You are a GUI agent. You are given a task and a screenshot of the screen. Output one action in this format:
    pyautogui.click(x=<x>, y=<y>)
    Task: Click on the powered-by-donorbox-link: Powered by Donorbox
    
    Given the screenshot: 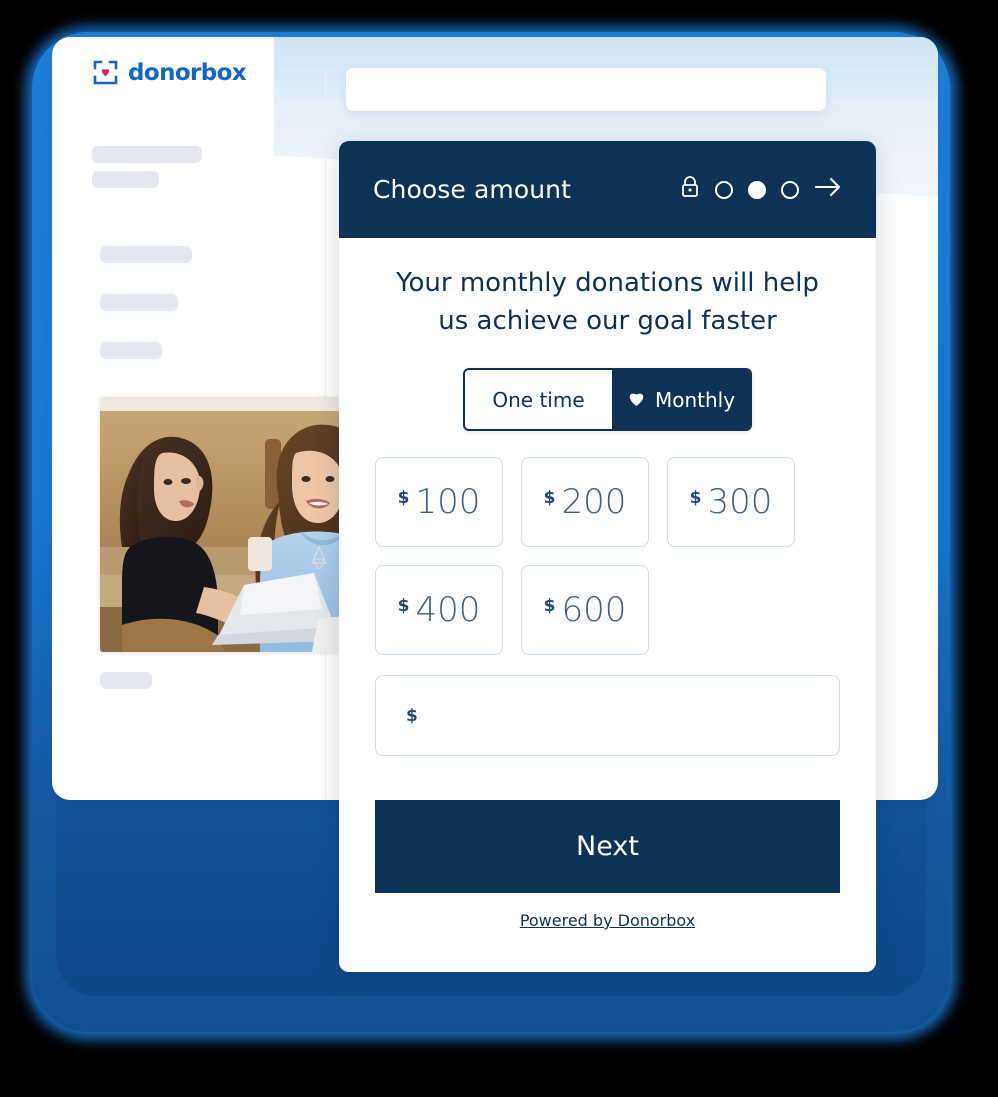 What is the action you would take?
    pyautogui.click(x=607, y=920)
    